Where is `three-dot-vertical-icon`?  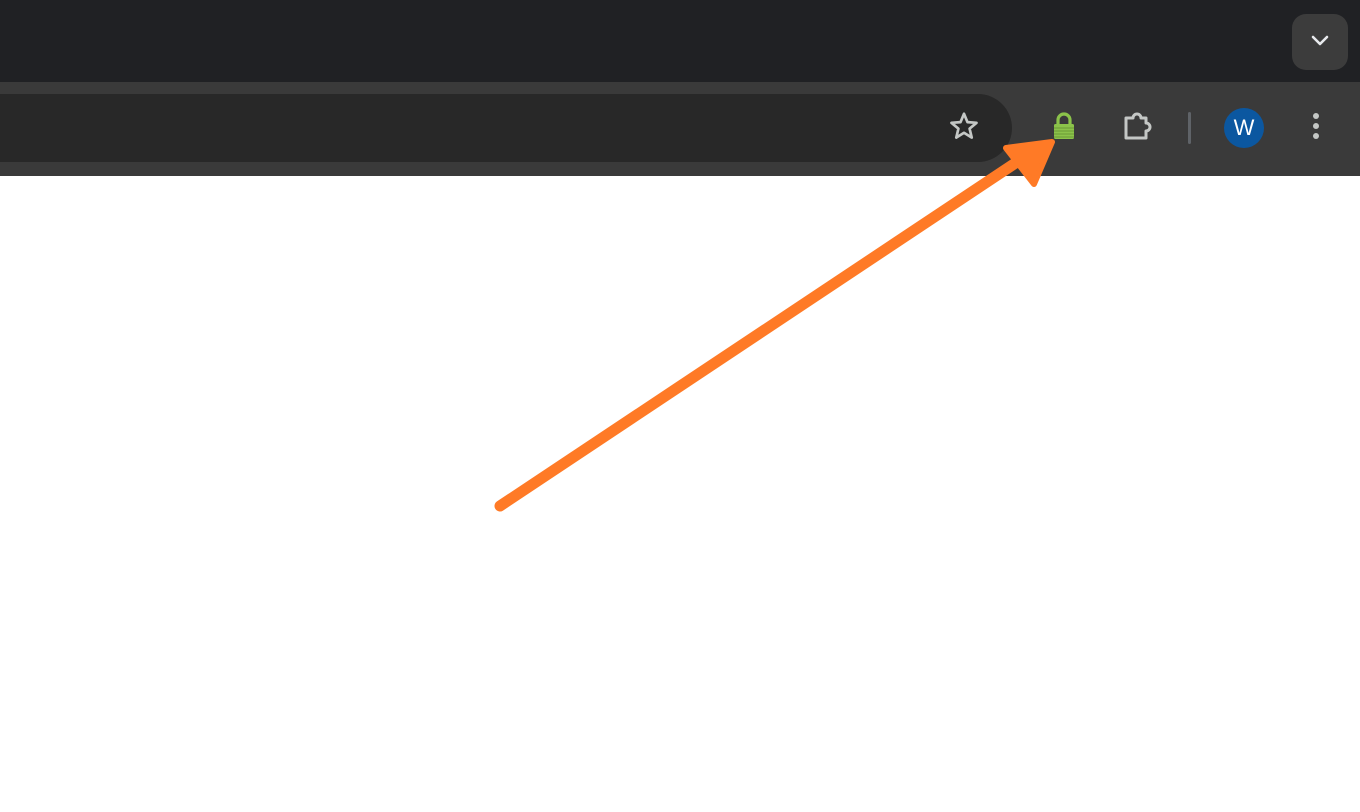
three-dot-vertical-icon is located at coordinates (1316, 128).